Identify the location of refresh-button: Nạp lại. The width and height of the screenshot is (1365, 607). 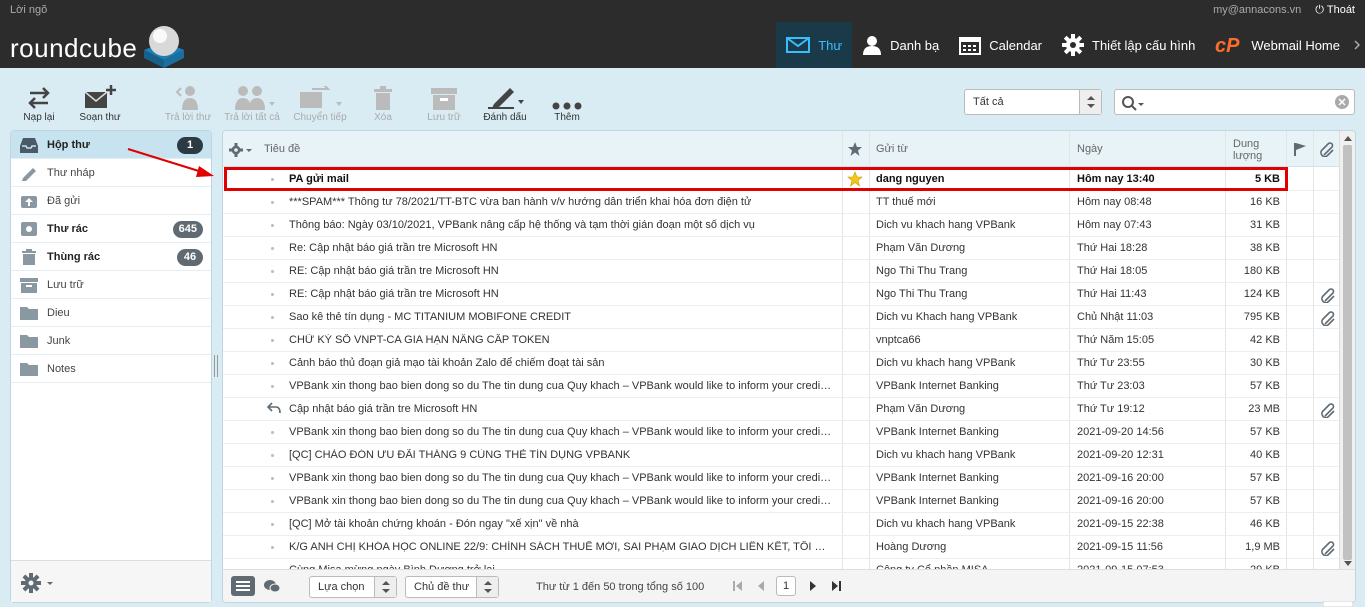
(39, 102).